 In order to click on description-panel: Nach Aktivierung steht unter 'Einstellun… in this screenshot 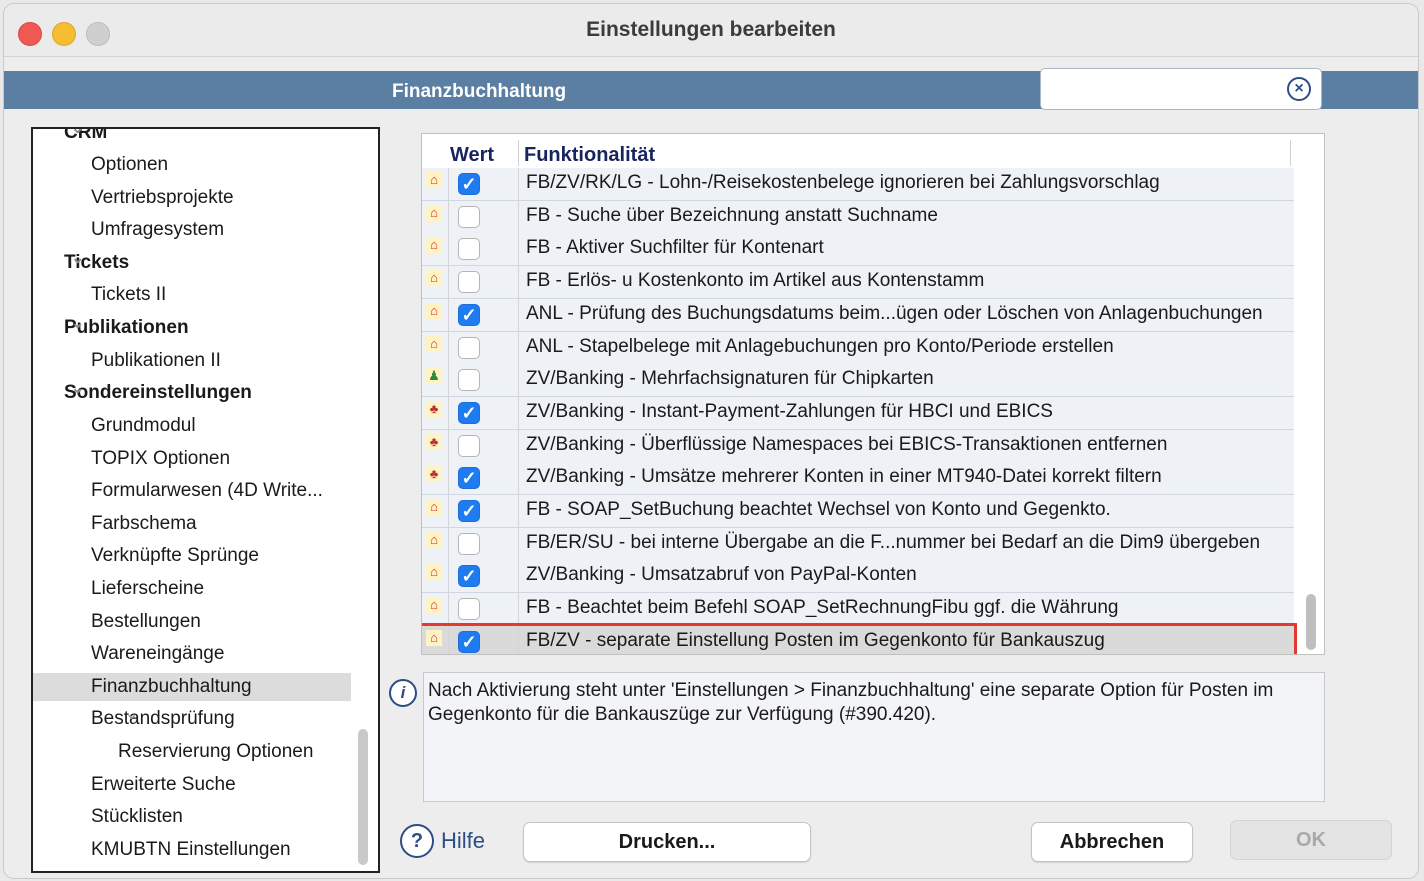, I will do `click(874, 737)`.